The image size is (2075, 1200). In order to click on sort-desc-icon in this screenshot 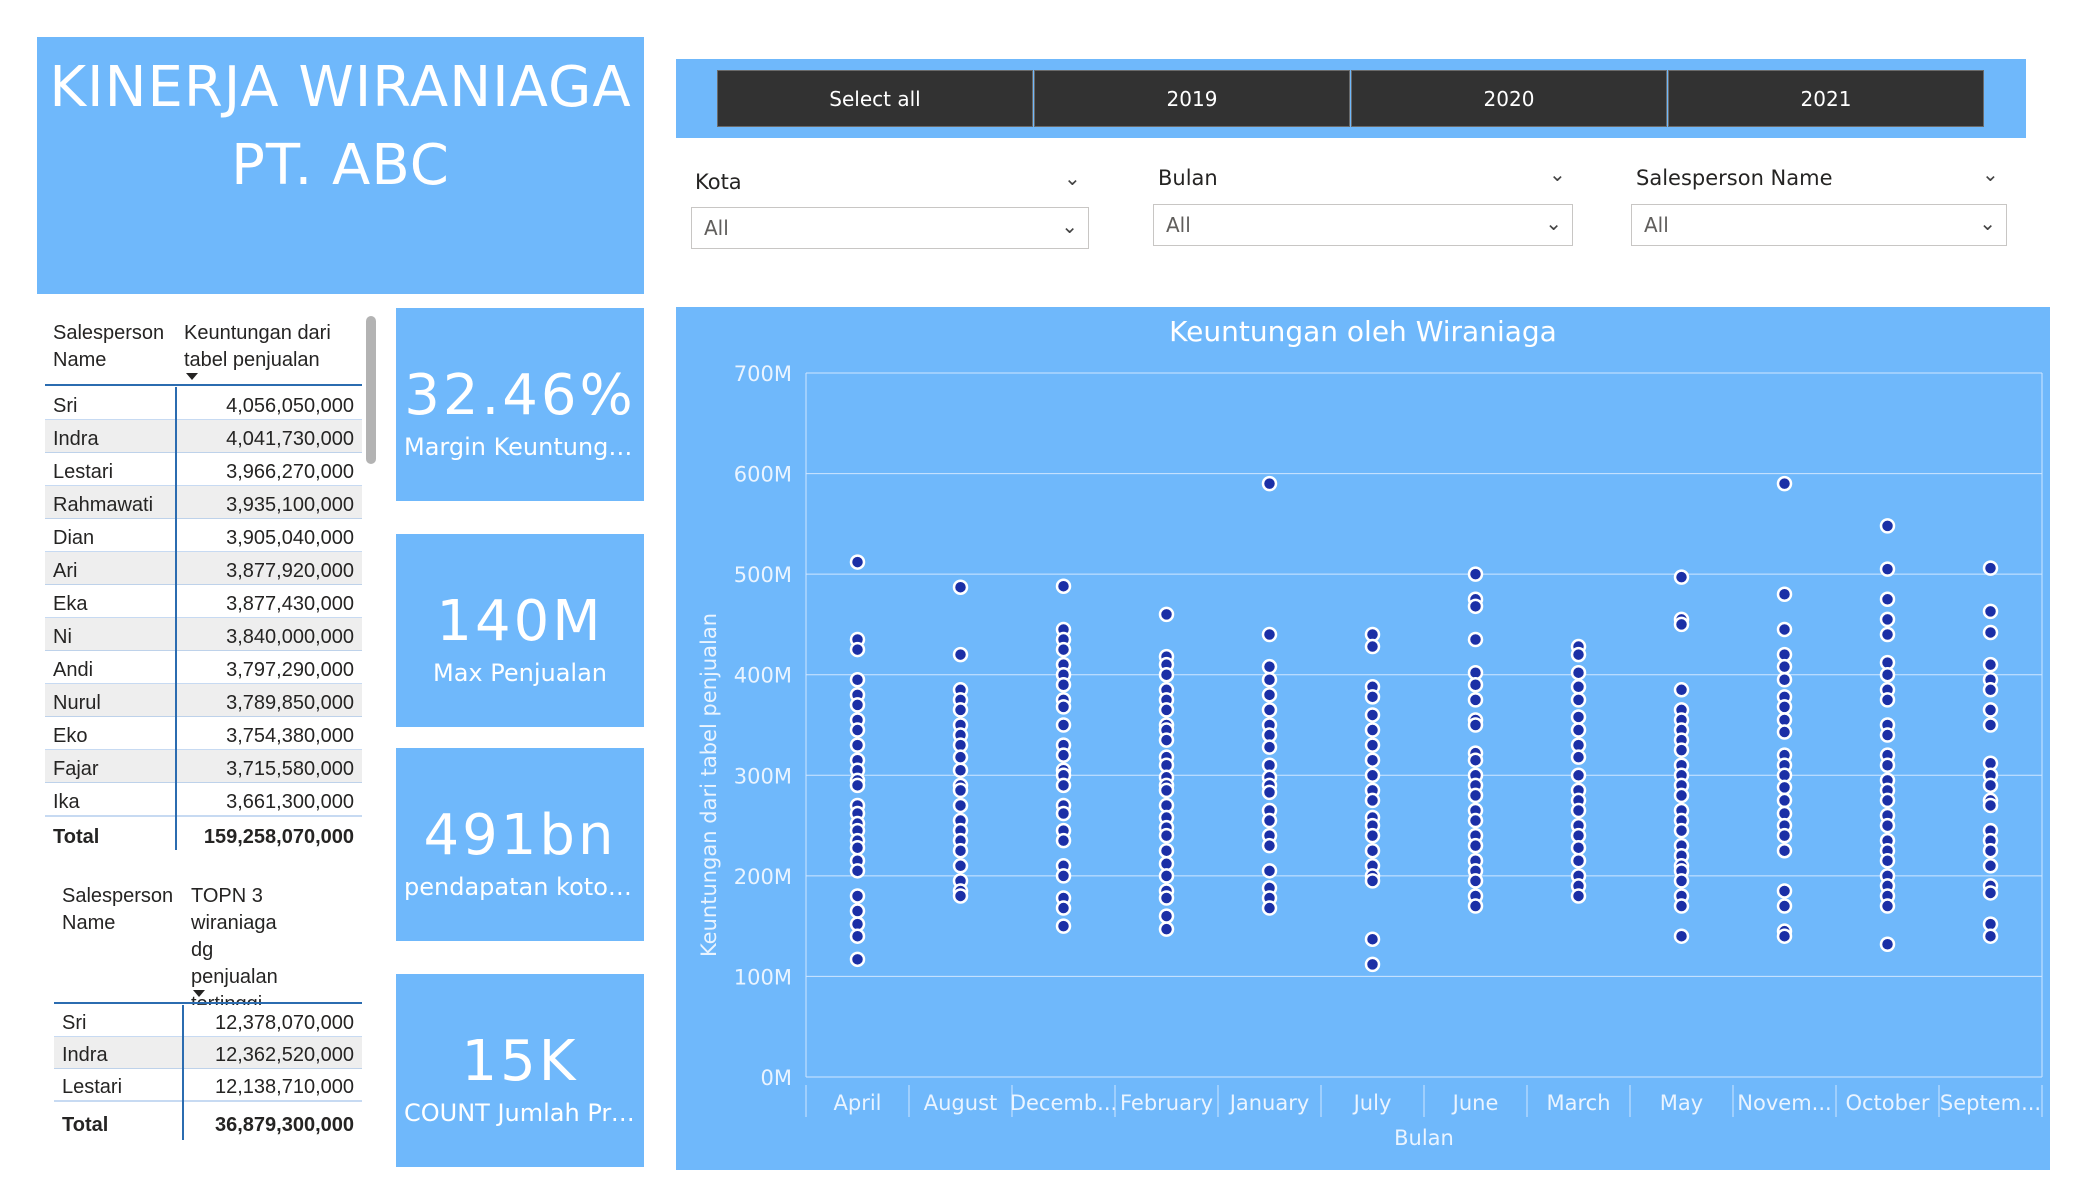, I will do `click(192, 376)`.